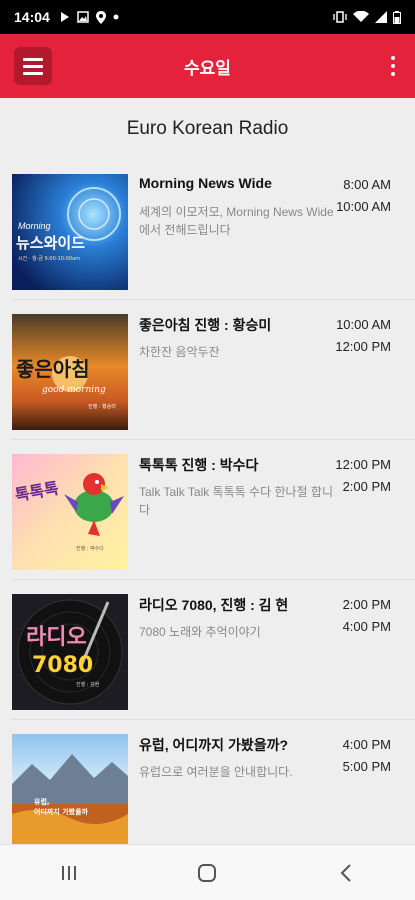 Image resolution: width=415 pixels, height=900 pixels. I want to click on page-title: 수요일, so click(207, 68).